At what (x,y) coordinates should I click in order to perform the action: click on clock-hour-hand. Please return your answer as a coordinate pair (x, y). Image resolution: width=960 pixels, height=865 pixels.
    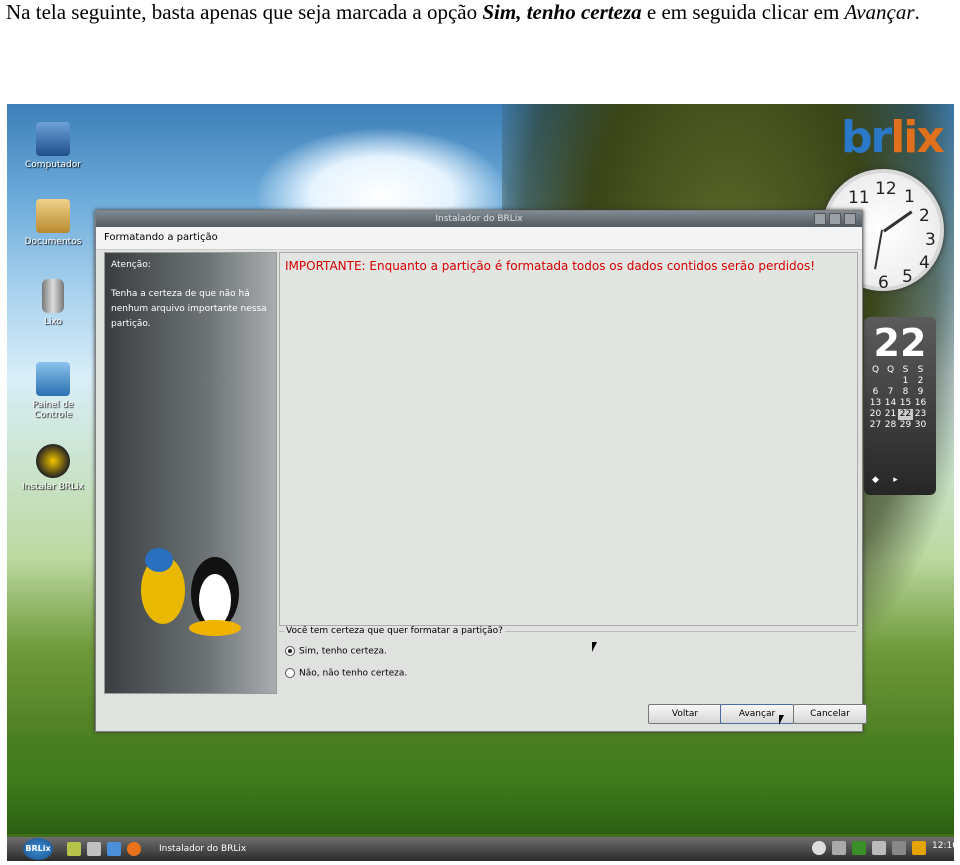
    Looking at the image, I should click on (898, 221).